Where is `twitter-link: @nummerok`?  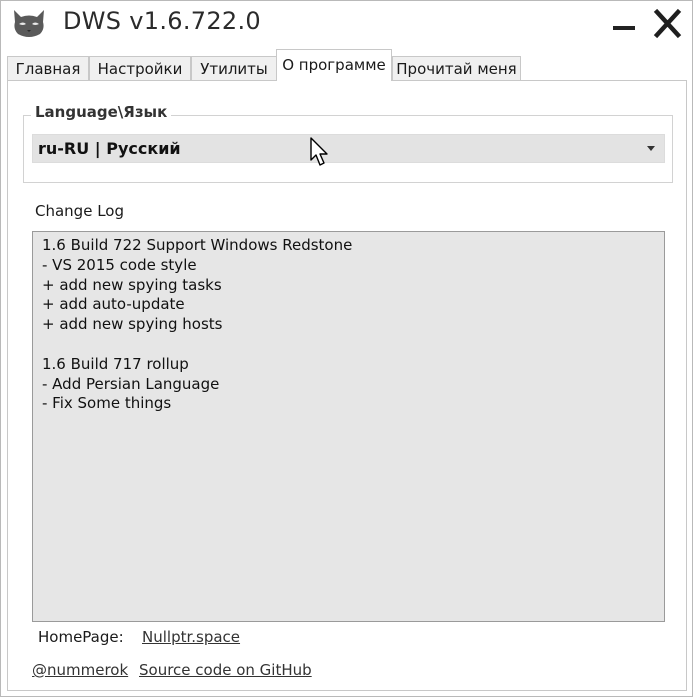
twitter-link: @nummerok is located at coordinates (80, 670).